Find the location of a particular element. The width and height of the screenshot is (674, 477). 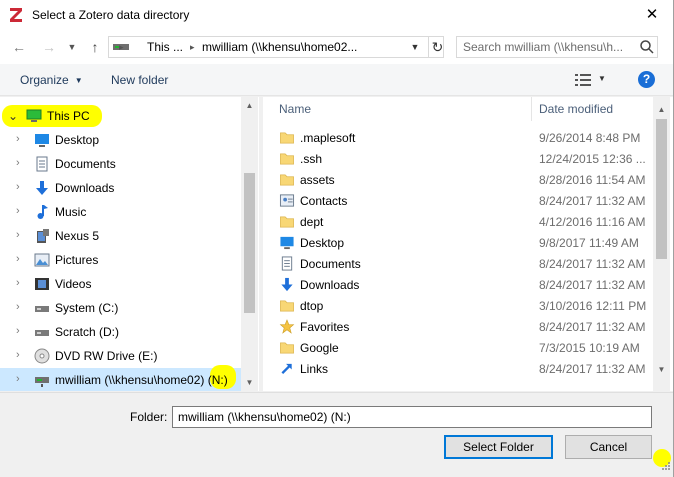

title-bar: Select a Zotero data directory ✕ is located at coordinates (336, 15).